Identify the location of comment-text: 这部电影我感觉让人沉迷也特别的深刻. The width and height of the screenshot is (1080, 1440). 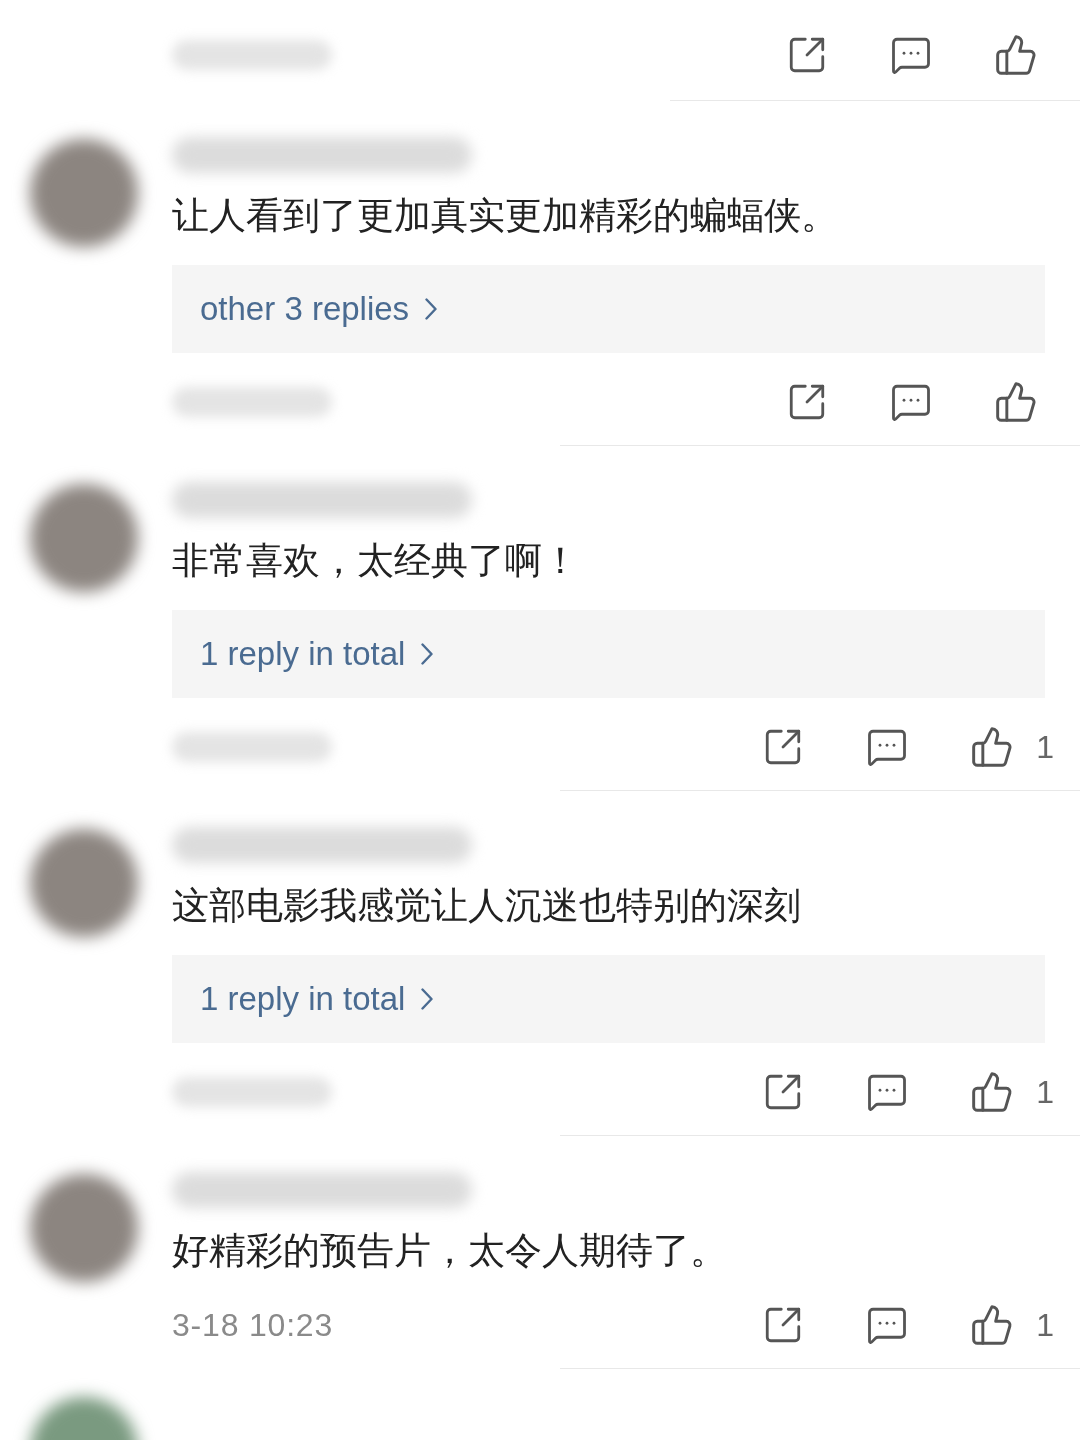
(487, 906).